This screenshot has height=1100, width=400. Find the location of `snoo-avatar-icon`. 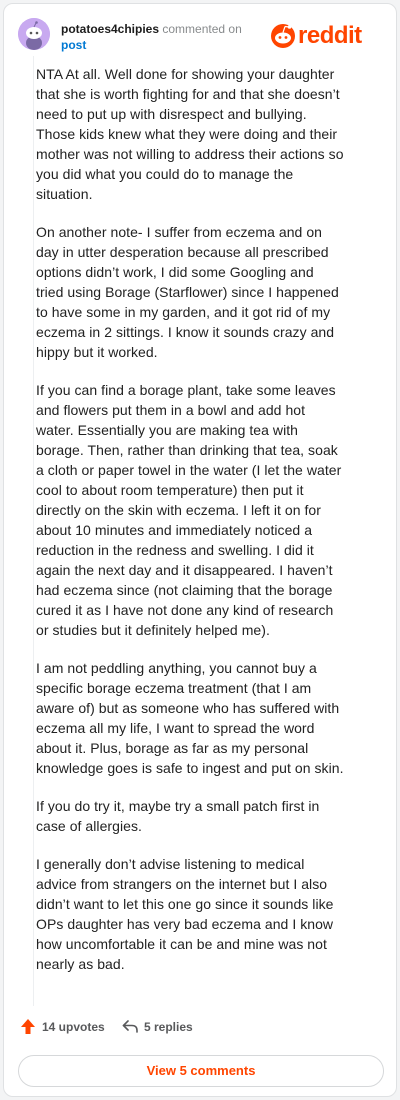

snoo-avatar-icon is located at coordinates (34, 34).